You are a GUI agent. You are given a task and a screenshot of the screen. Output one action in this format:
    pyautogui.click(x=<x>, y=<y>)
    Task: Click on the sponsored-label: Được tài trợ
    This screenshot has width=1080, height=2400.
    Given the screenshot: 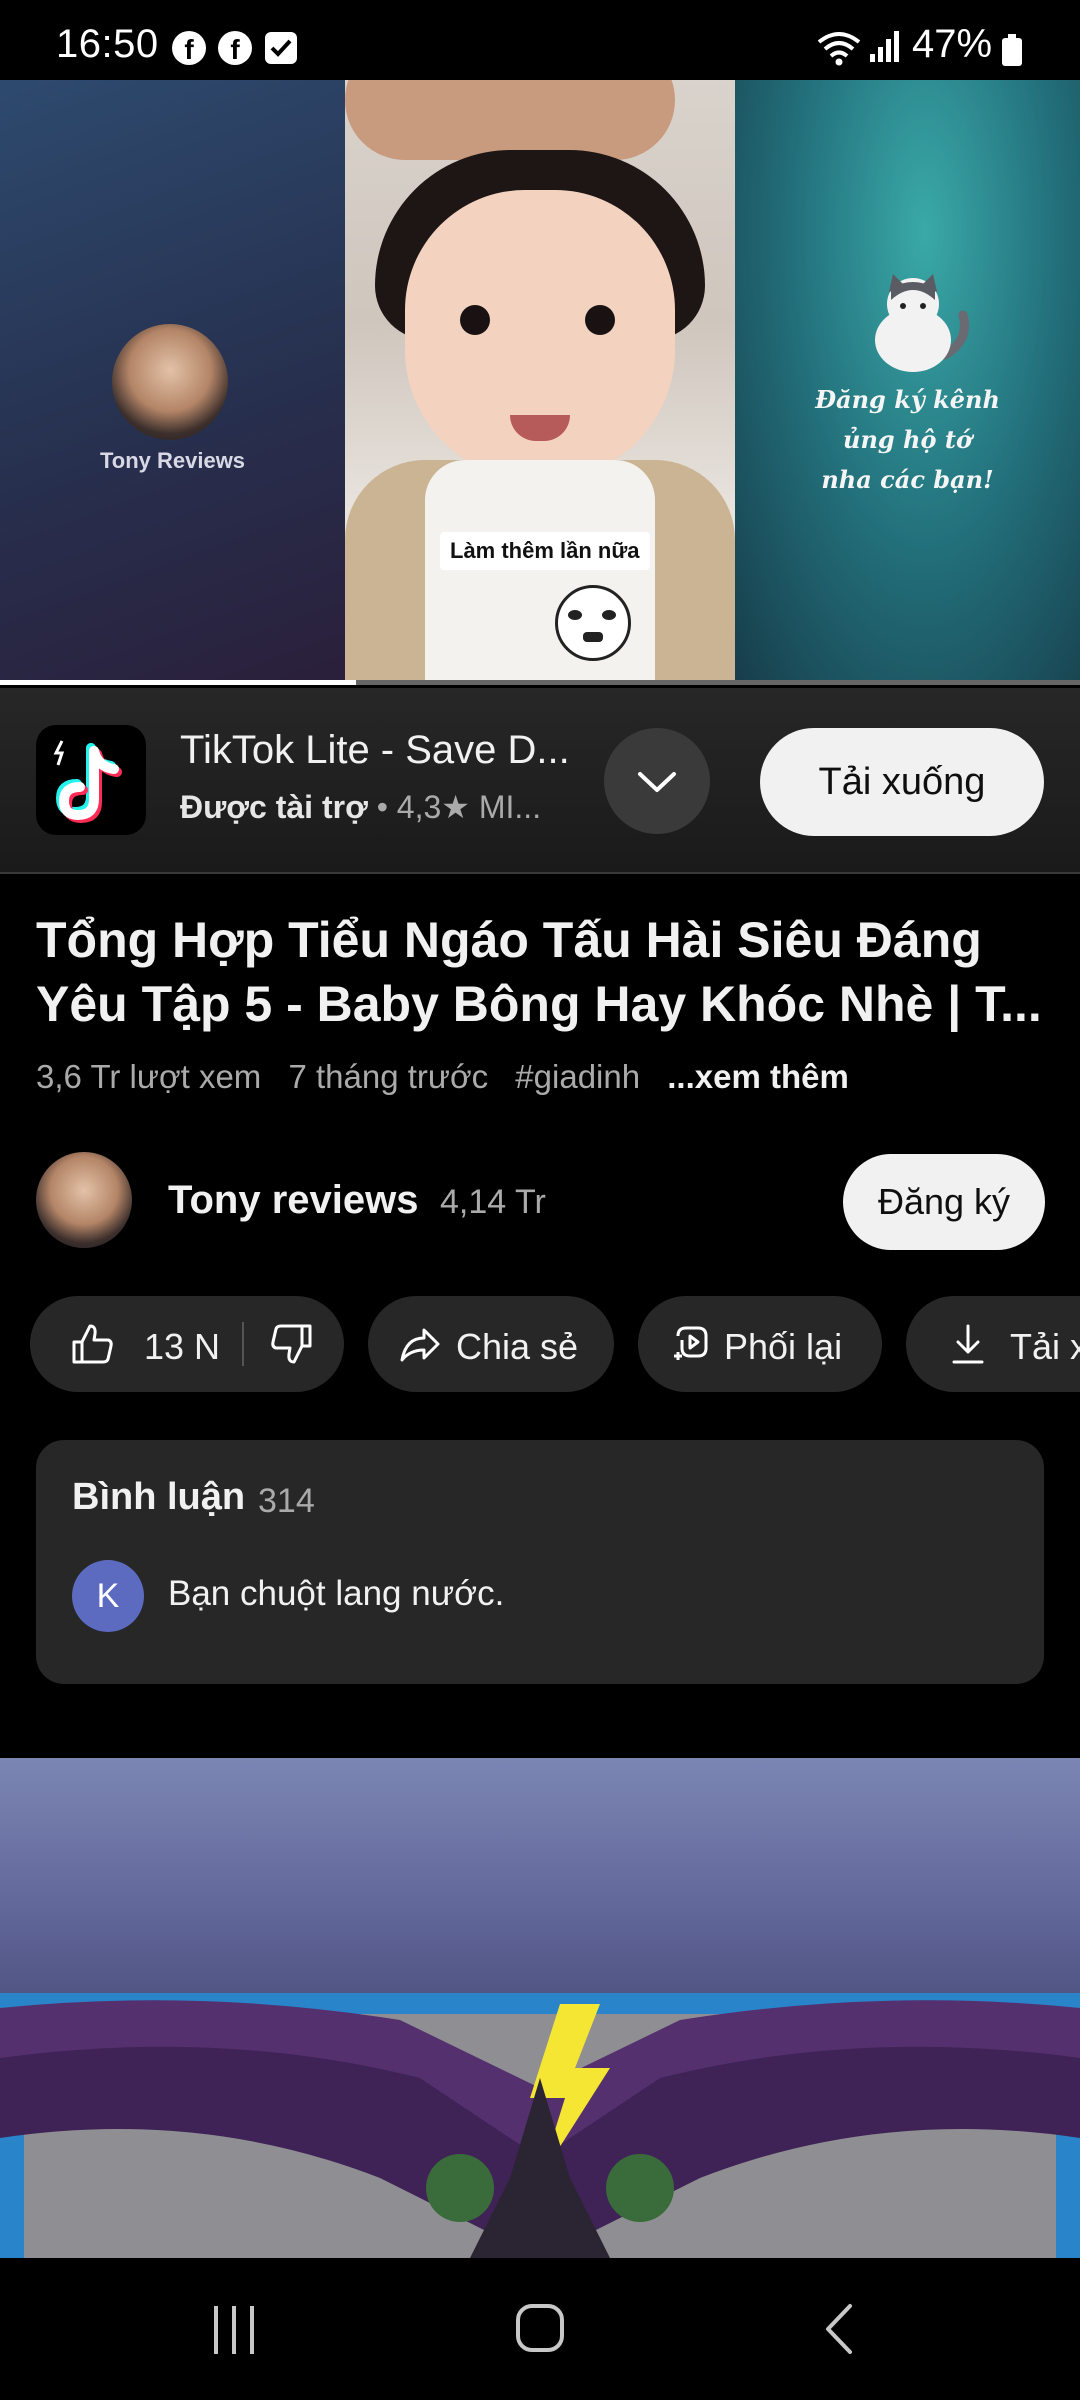 What is the action you would take?
    pyautogui.click(x=274, y=807)
    